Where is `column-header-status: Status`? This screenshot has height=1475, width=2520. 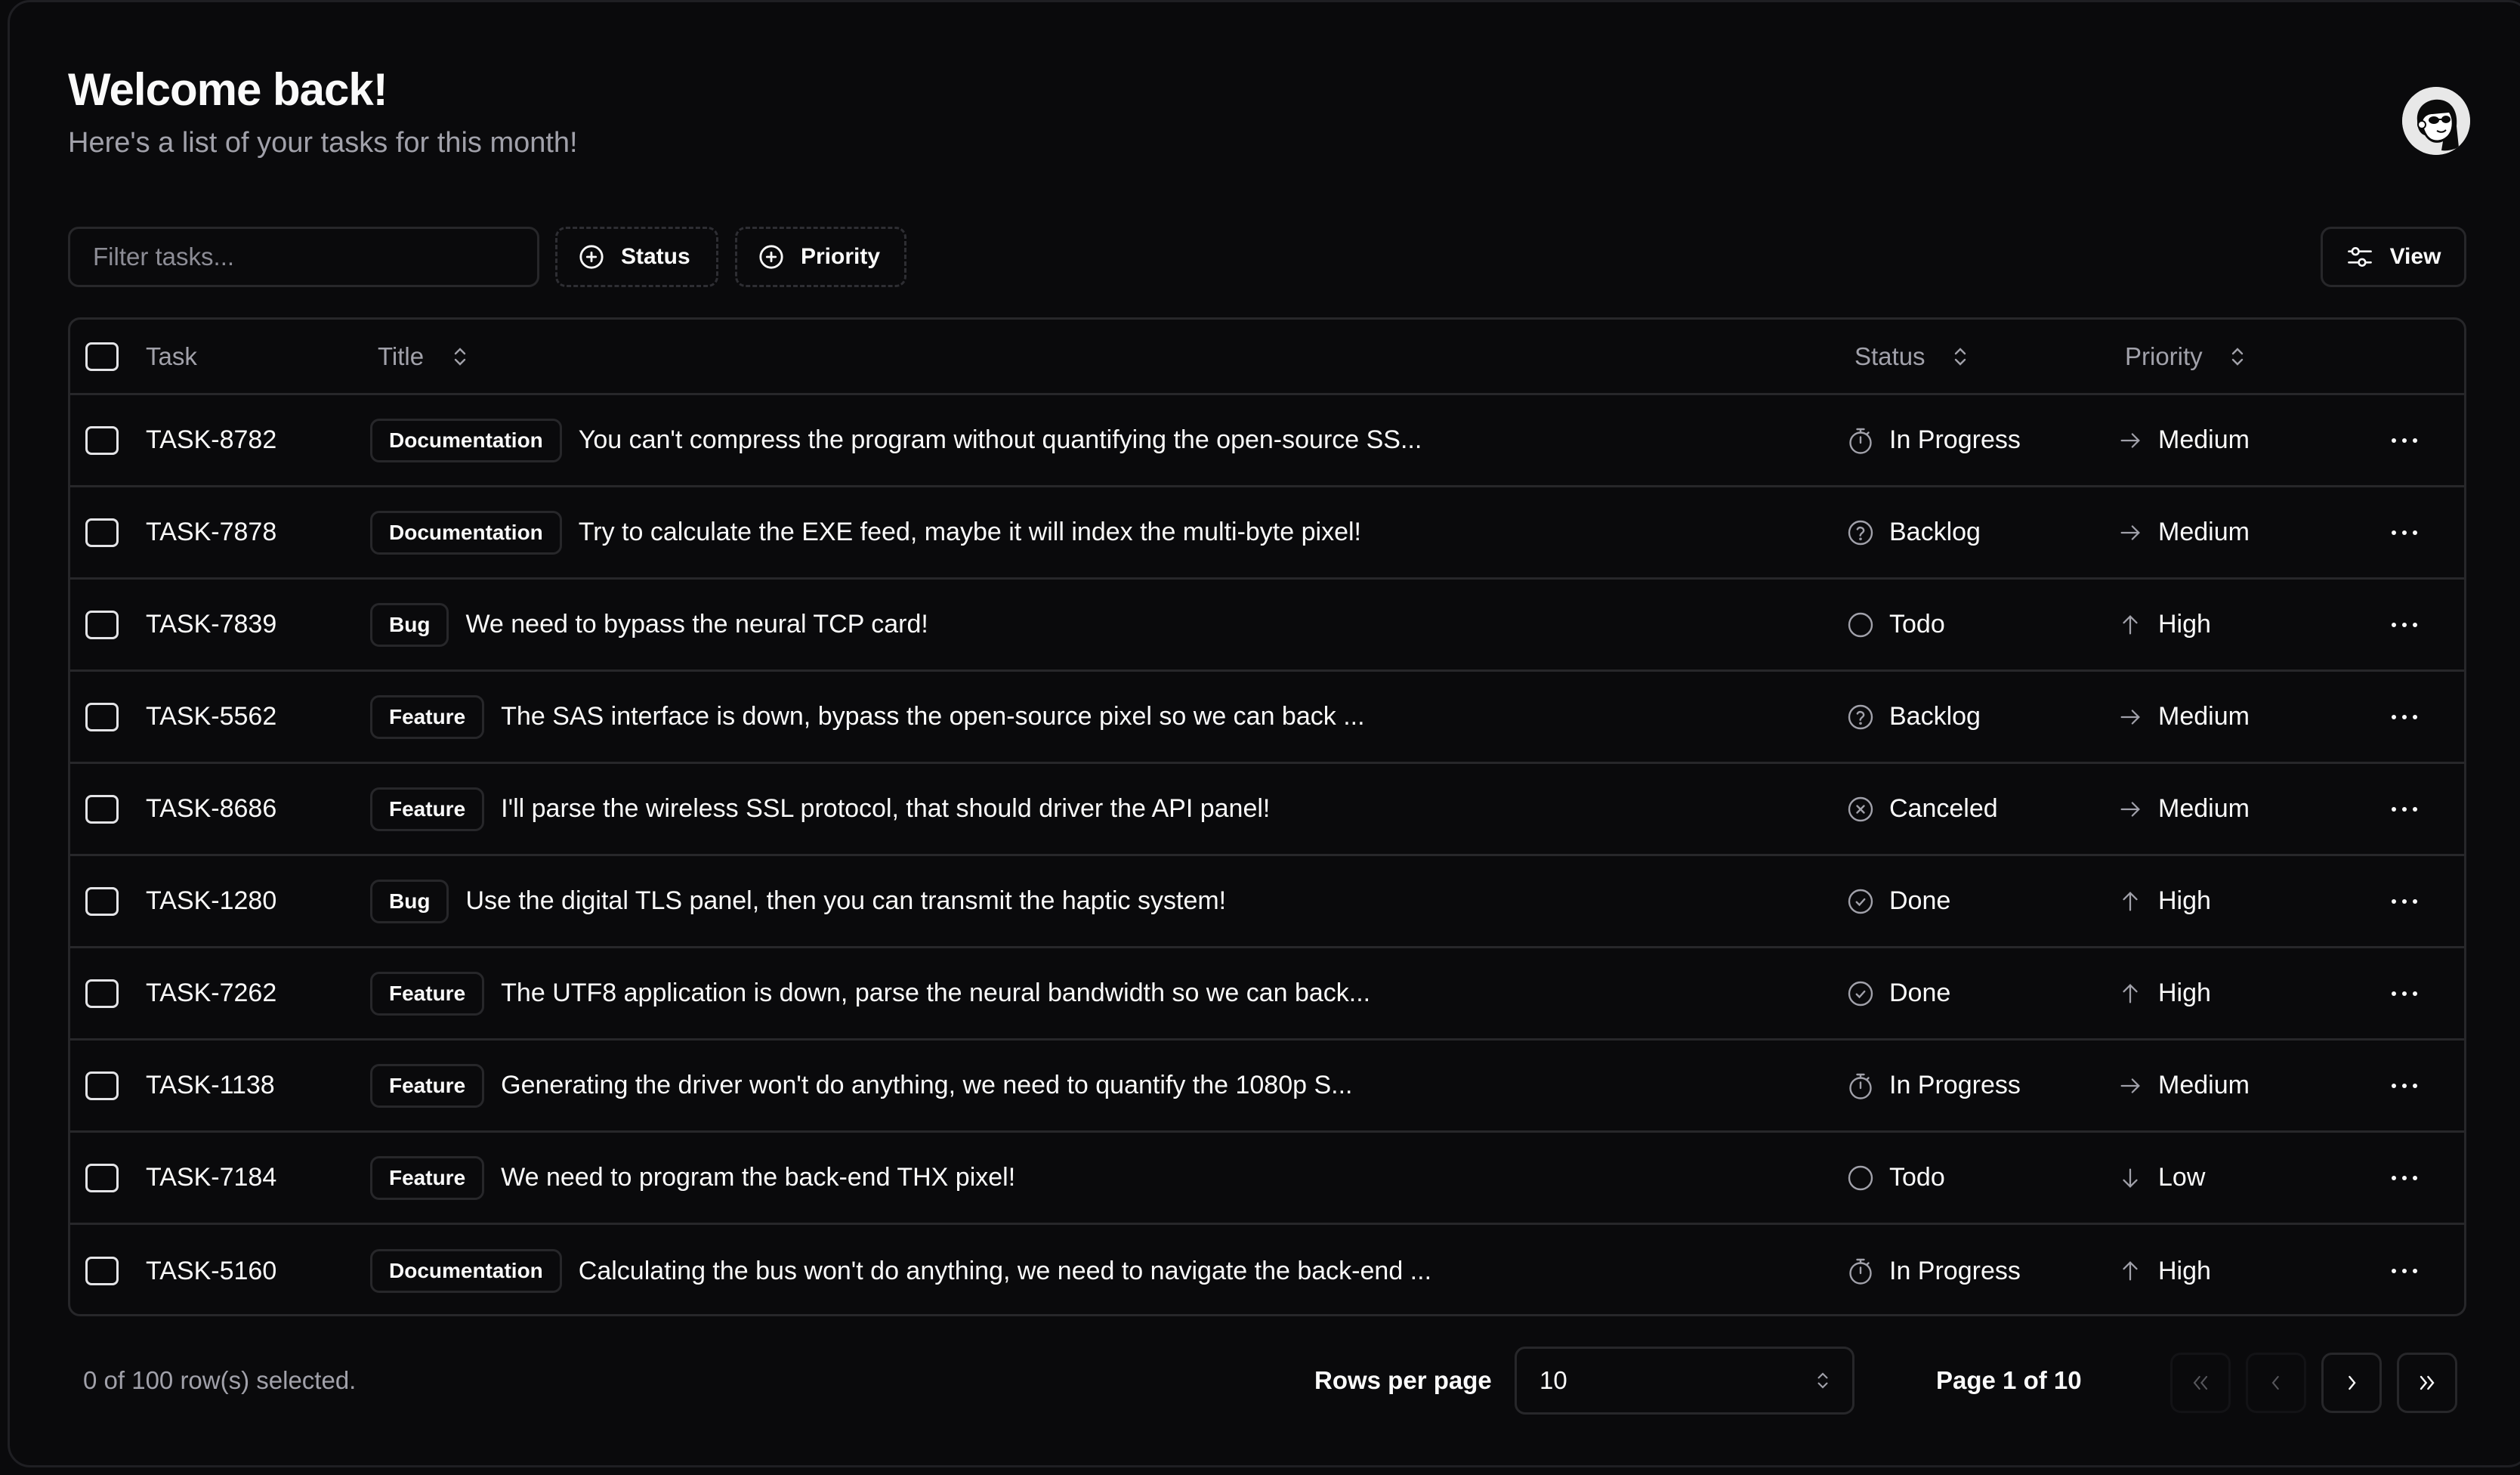 column-header-status: Status is located at coordinates (1911, 356).